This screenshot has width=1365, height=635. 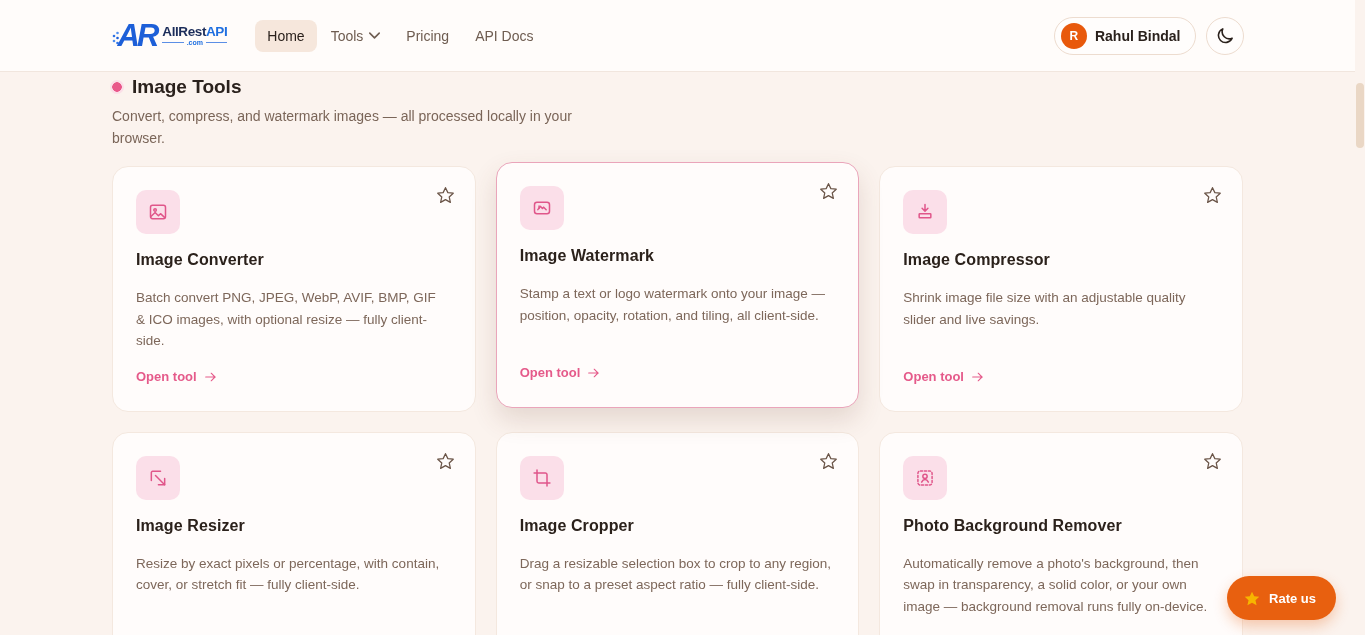 What do you see at coordinates (1056, 585) in the screenshot?
I see `tool-description: Automatically remove a photo's background, then swap in transparency, a solid color, or your own image — background removal runs fully on-device.` at bounding box center [1056, 585].